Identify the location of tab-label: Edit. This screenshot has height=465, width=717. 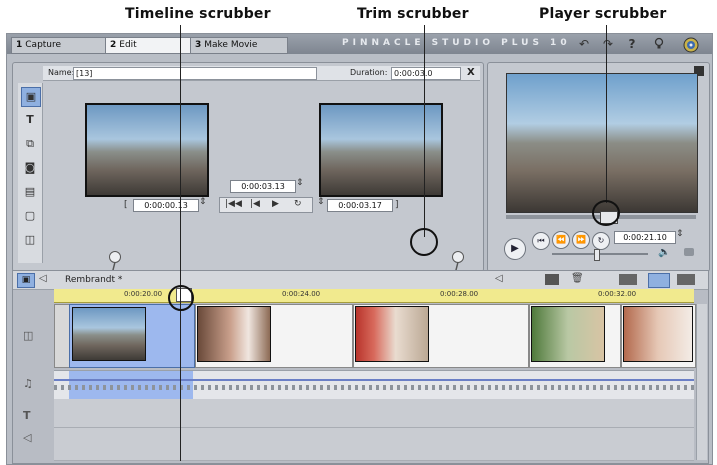
(128, 45).